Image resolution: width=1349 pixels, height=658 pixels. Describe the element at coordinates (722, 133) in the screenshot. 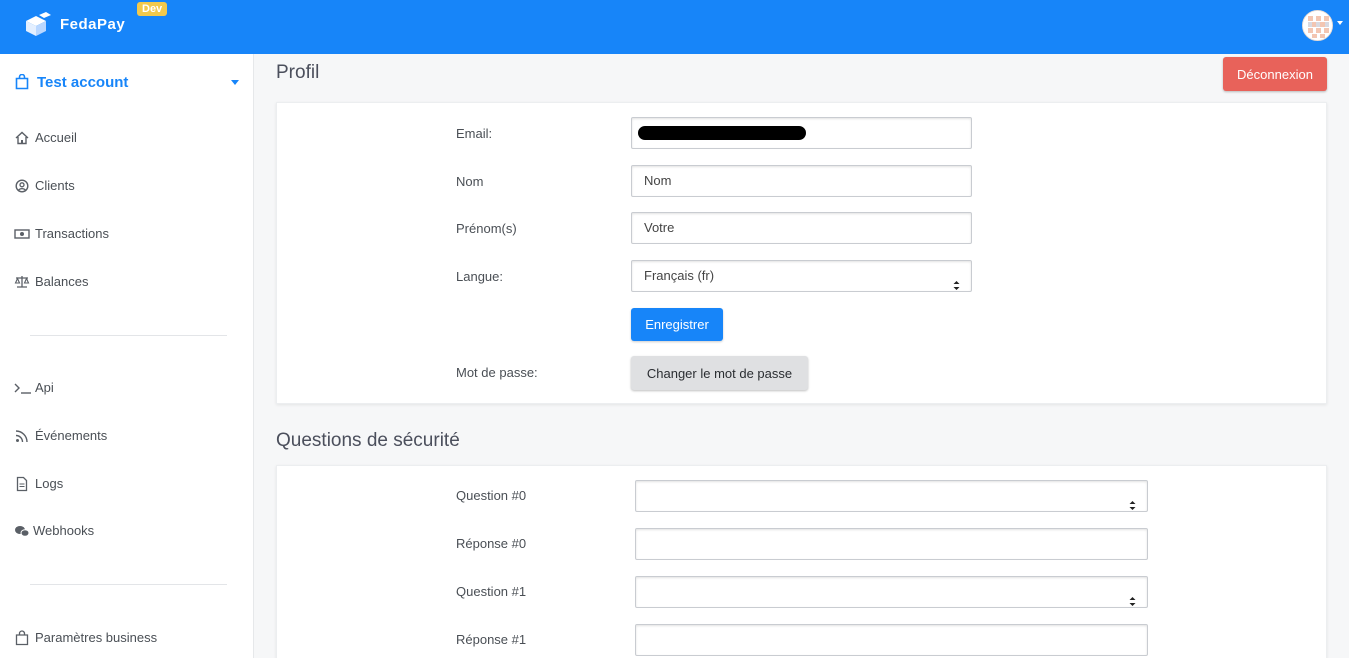

I see `redacted-email-mark` at that location.